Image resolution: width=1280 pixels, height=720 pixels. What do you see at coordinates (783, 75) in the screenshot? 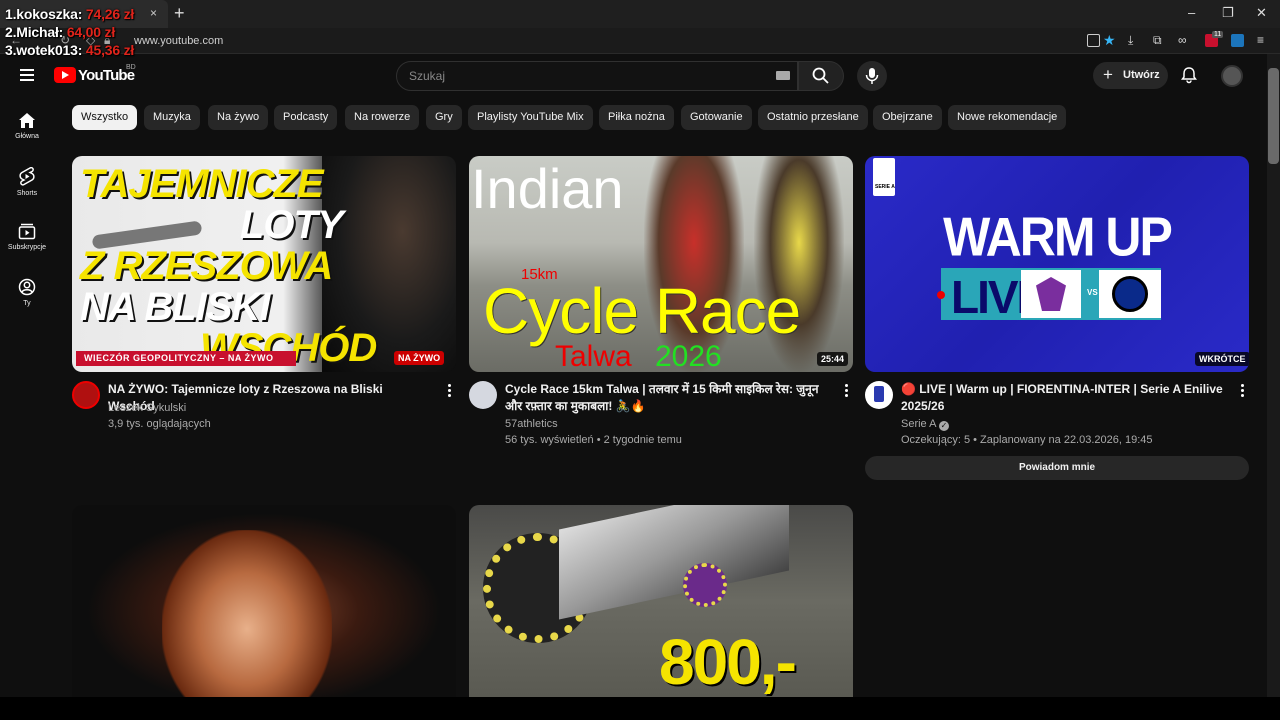
I see `keyboard-icon` at bounding box center [783, 75].